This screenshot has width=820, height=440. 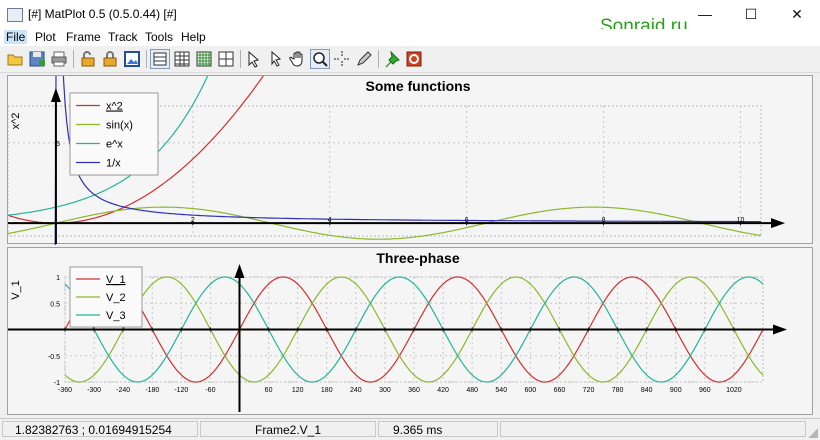 What do you see at coordinates (114, 107) in the screenshot?
I see `legend-label-0: x^2` at bounding box center [114, 107].